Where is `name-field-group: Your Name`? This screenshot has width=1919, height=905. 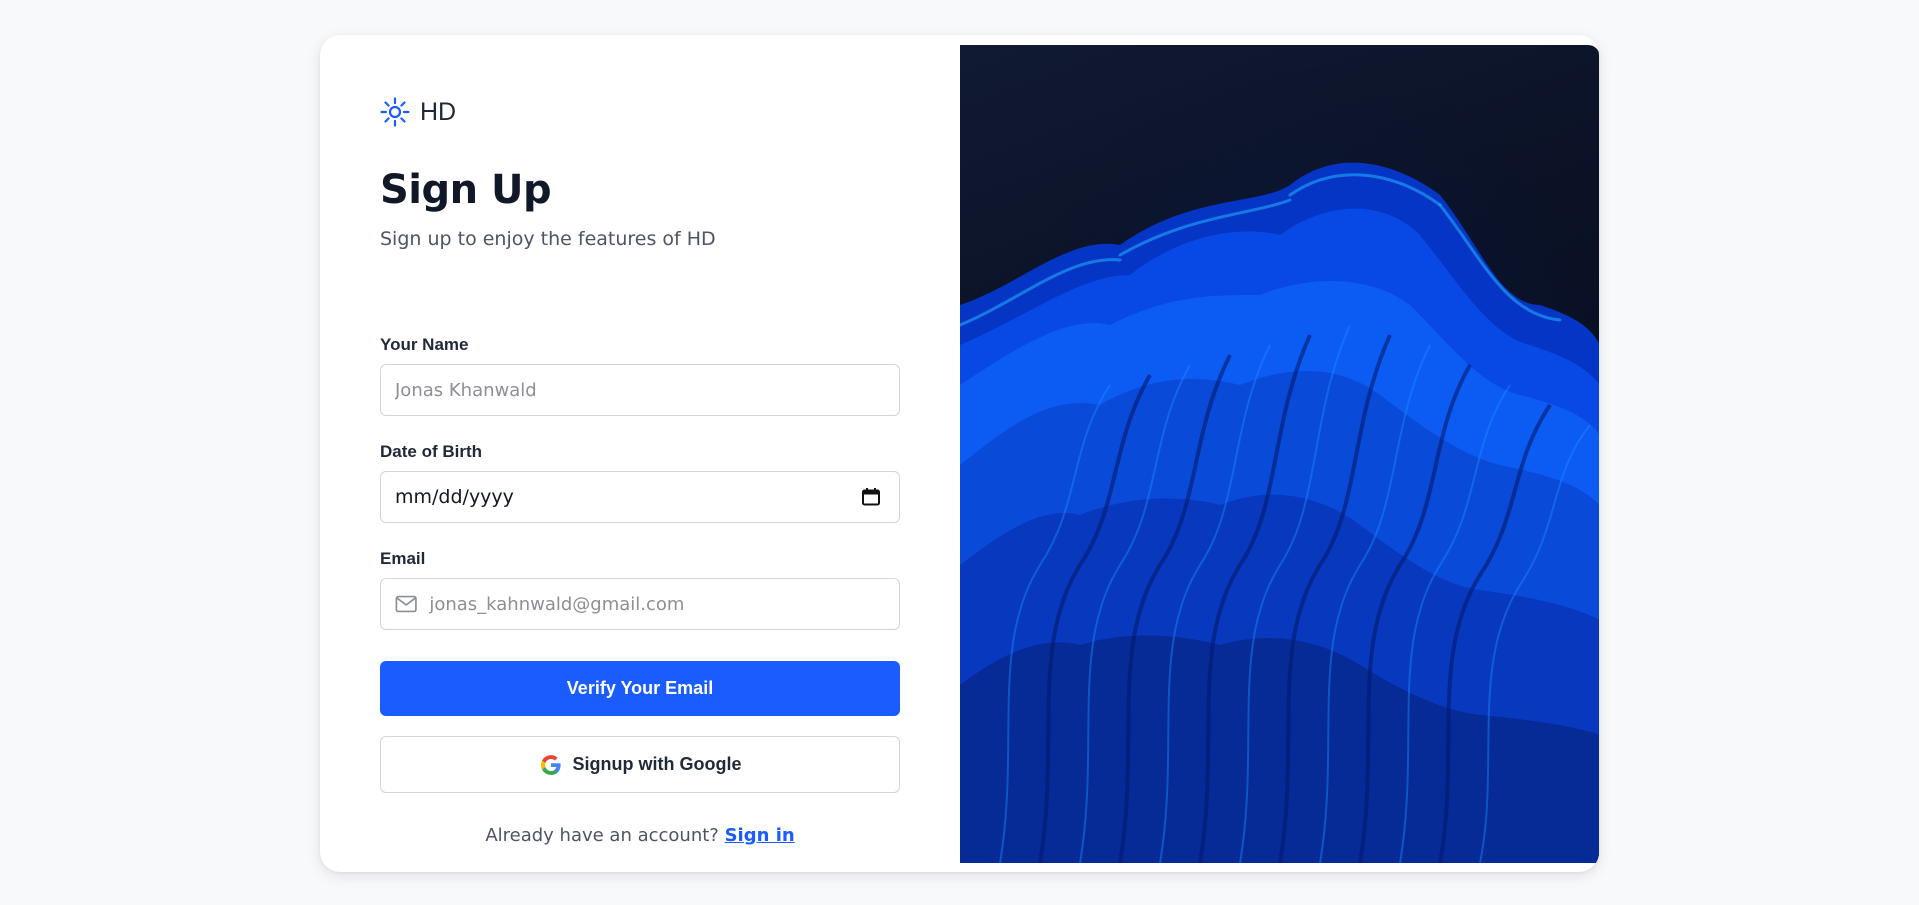
name-field-group: Your Name is located at coordinates (640, 375).